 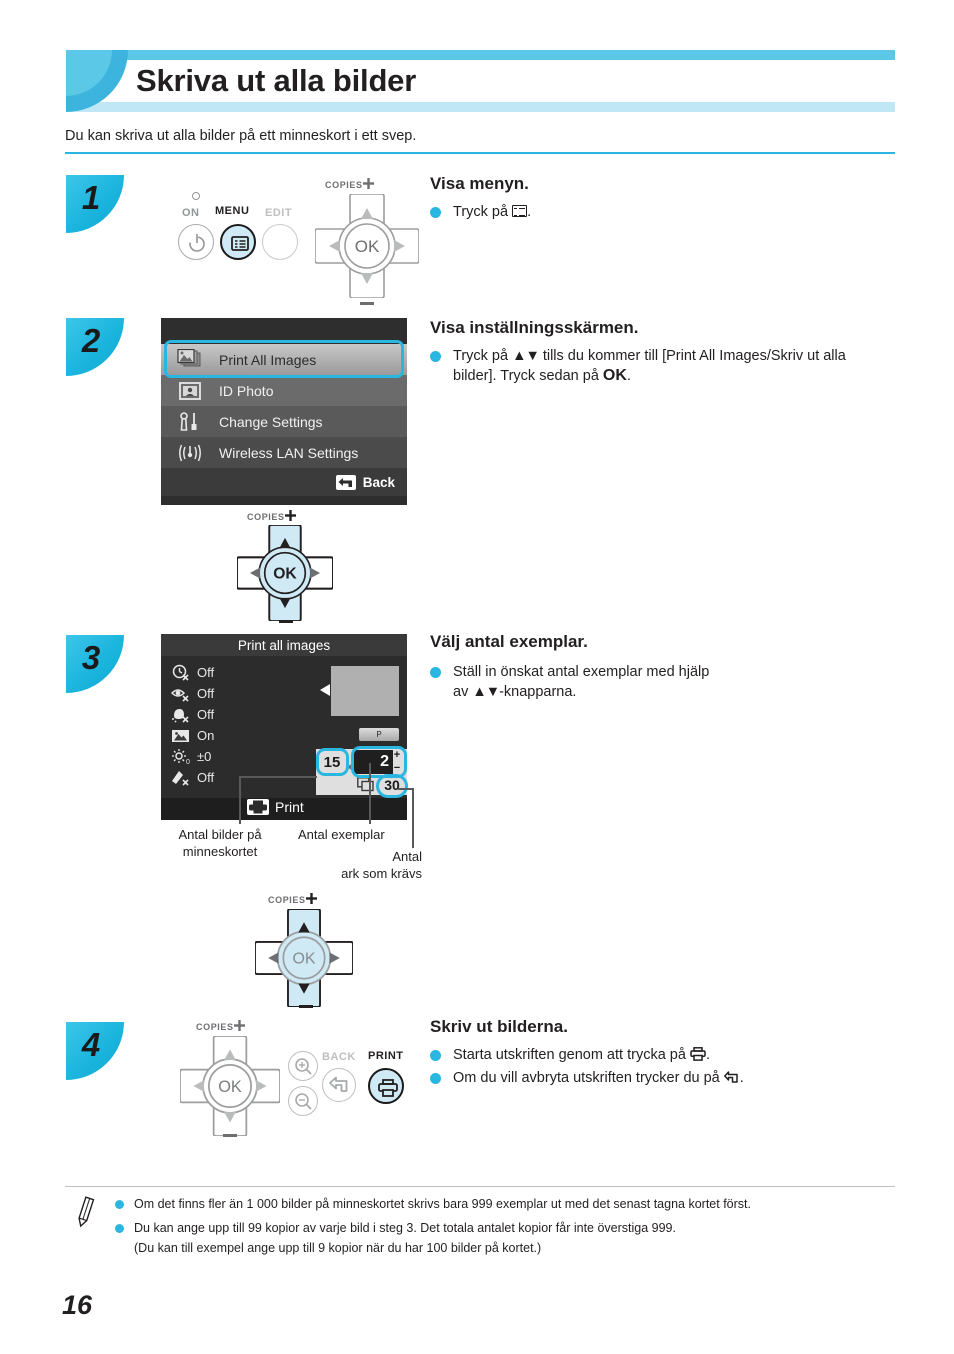 I want to click on skin-smooth-off-icon, so click(x=181, y=715).